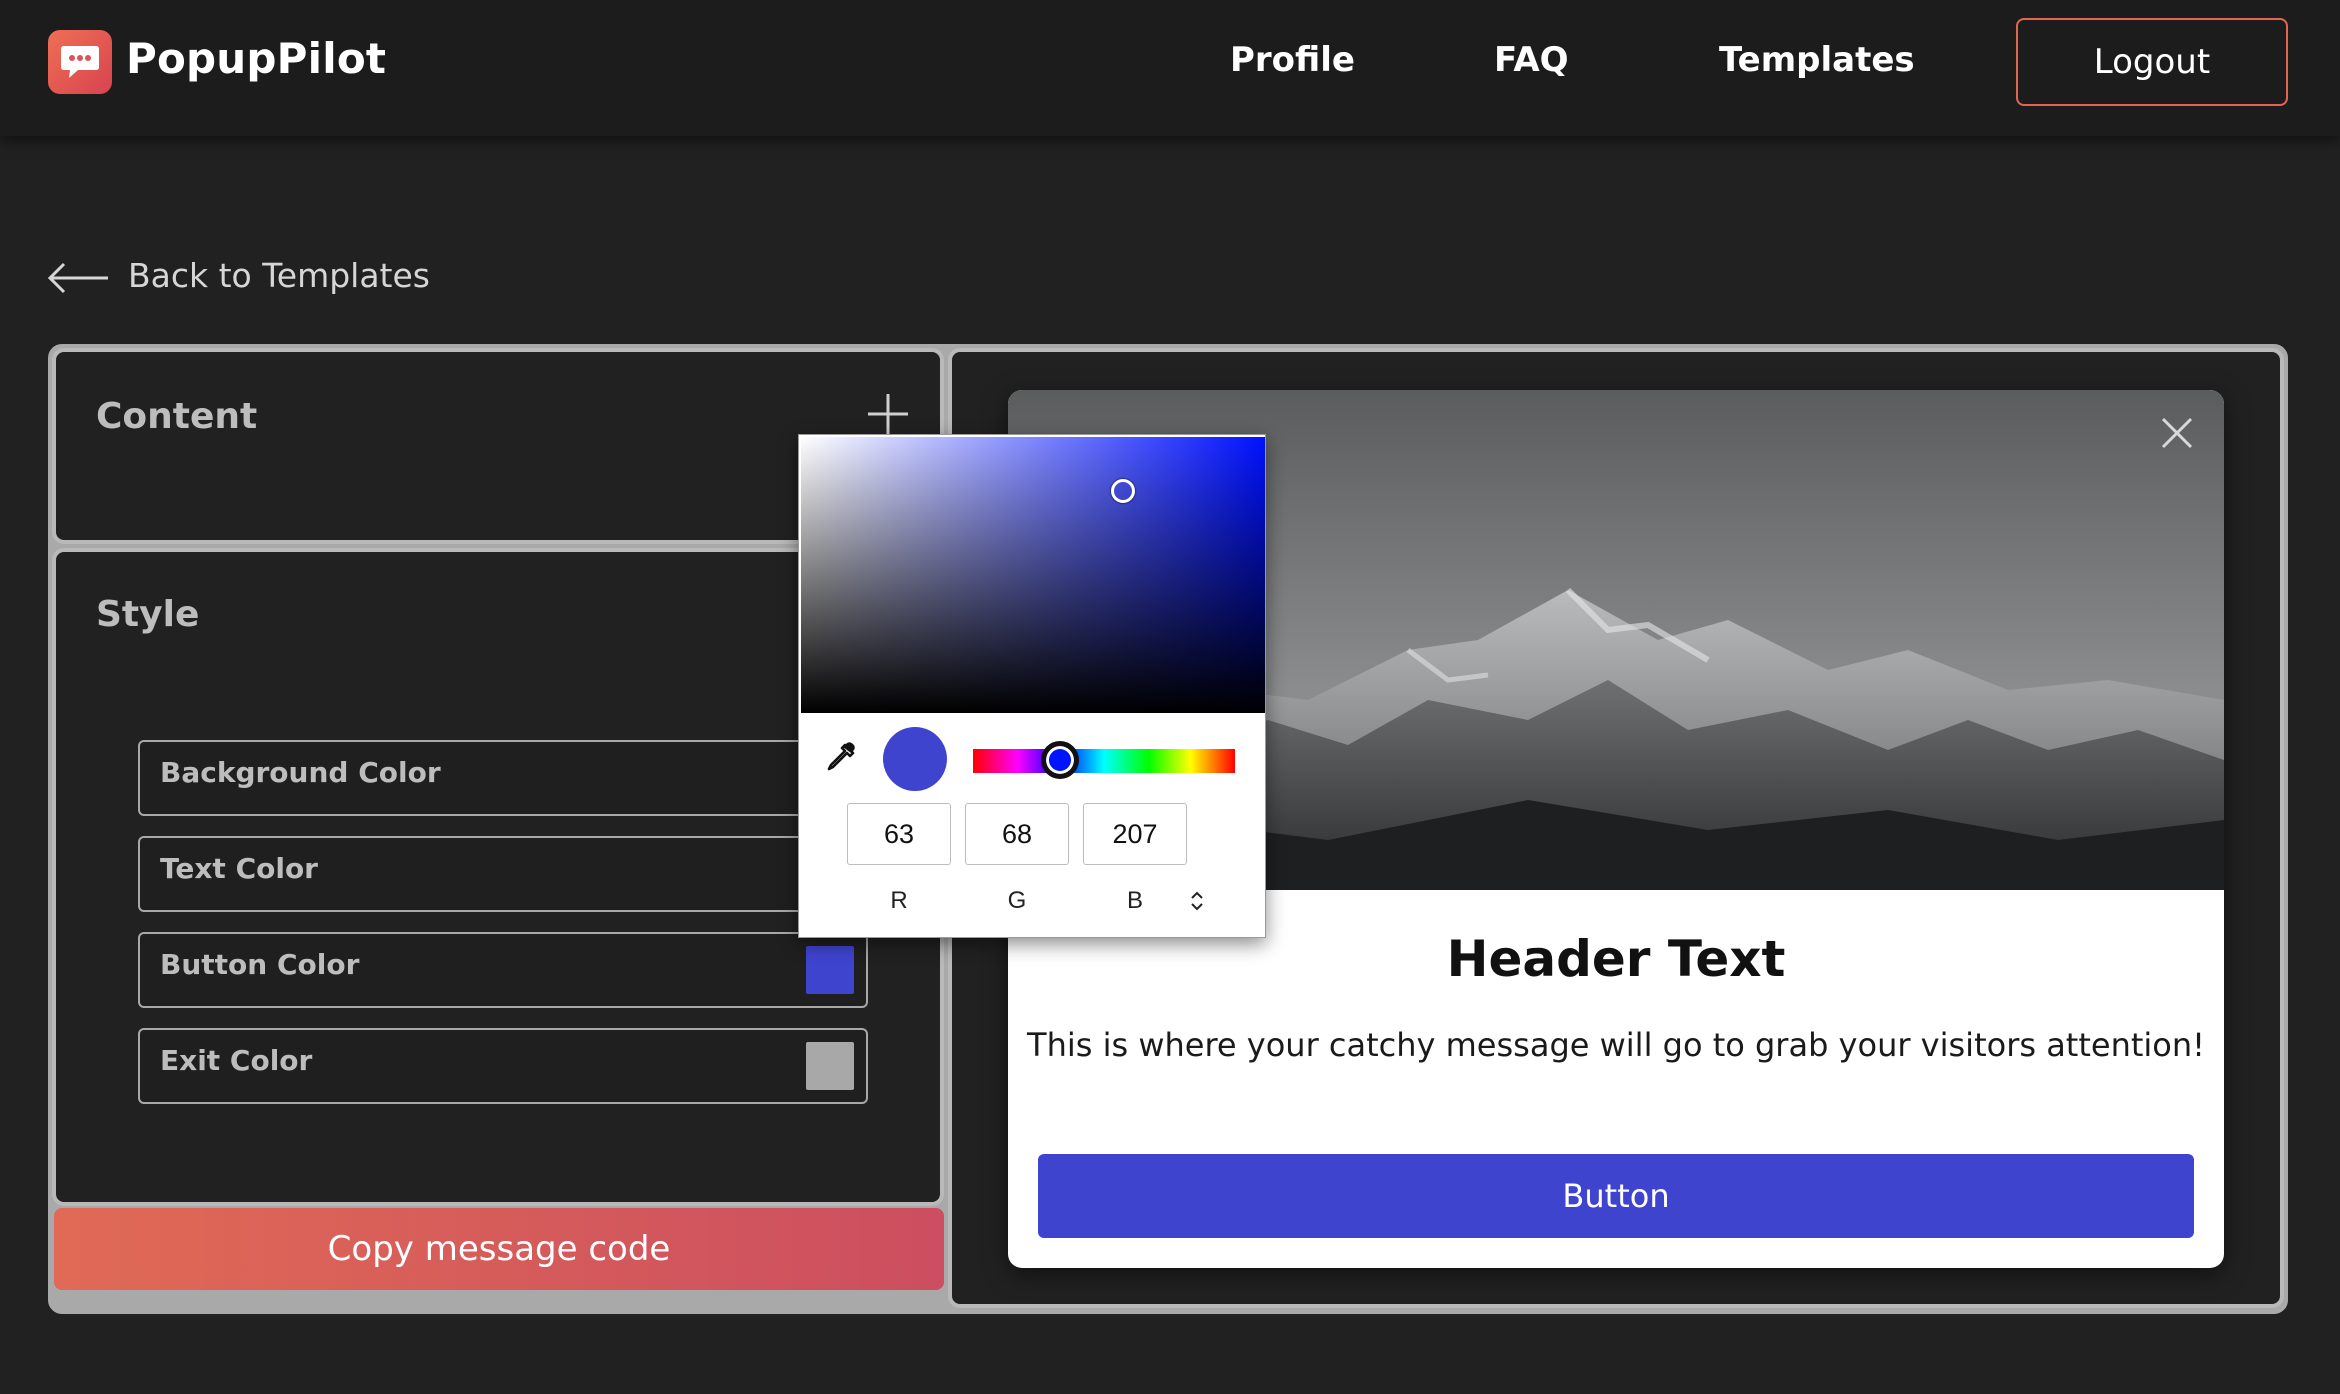  What do you see at coordinates (499, 1249) in the screenshot?
I see `copy-message-code-button: Copy message code` at bounding box center [499, 1249].